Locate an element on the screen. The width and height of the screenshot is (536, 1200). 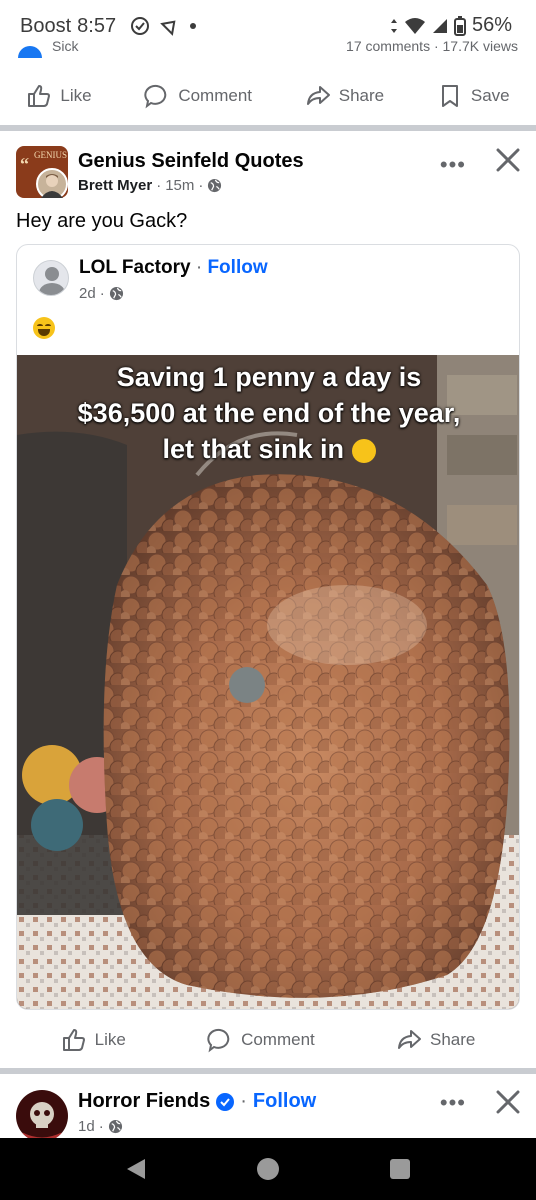
laughing-emoji-icon is located at coordinates (44, 328).